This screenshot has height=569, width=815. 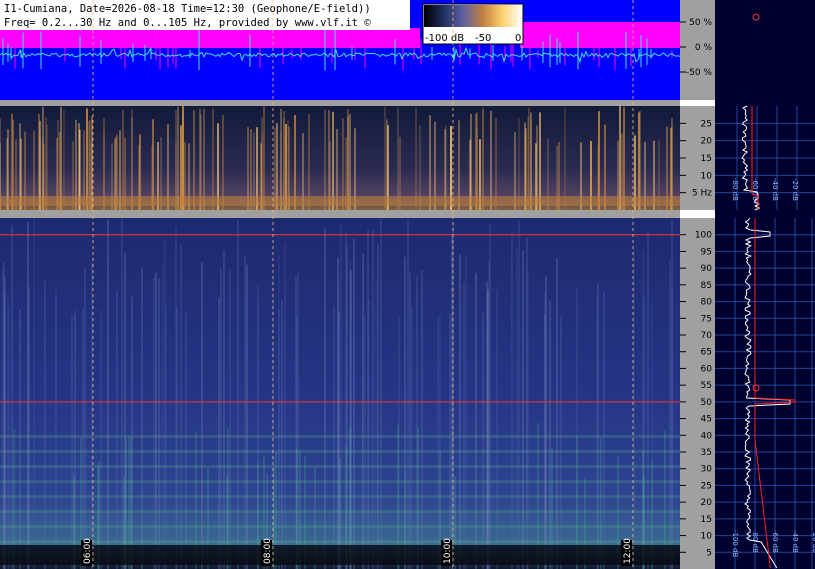 I want to click on high-bottom-dark-band, so click(x=340, y=555).